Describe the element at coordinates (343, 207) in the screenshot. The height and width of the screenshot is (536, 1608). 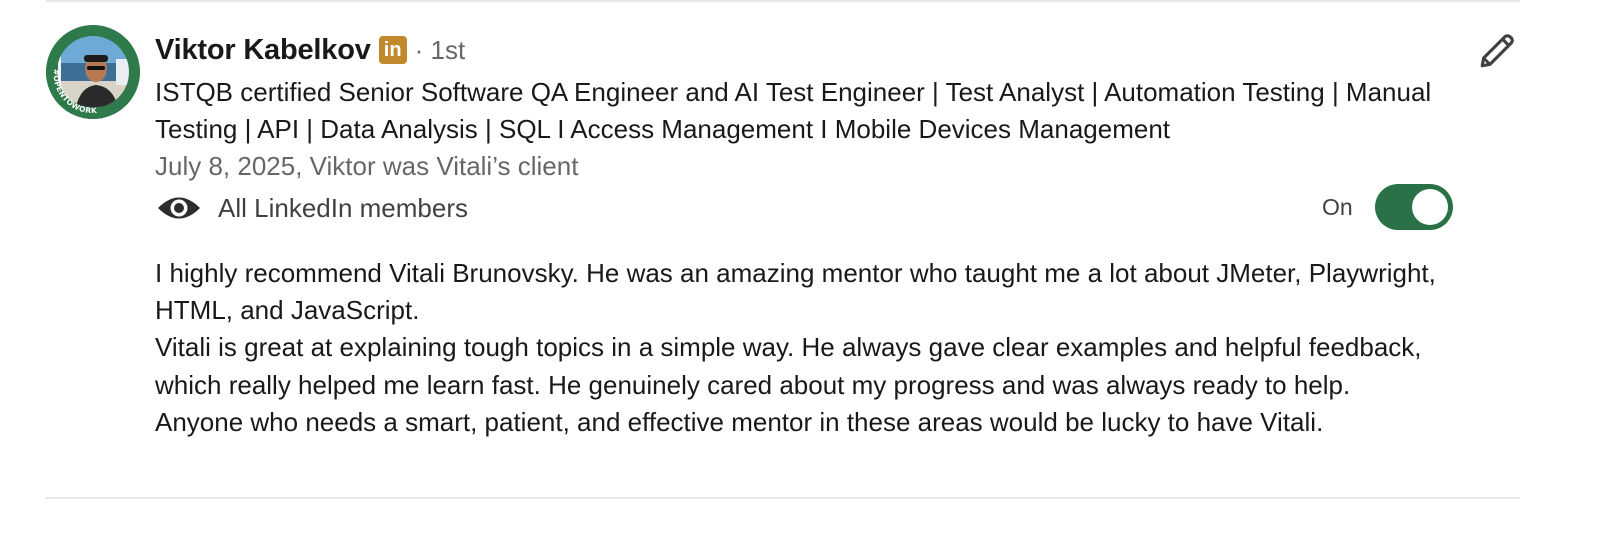
I see `visibility-label: All LinkedIn members` at that location.